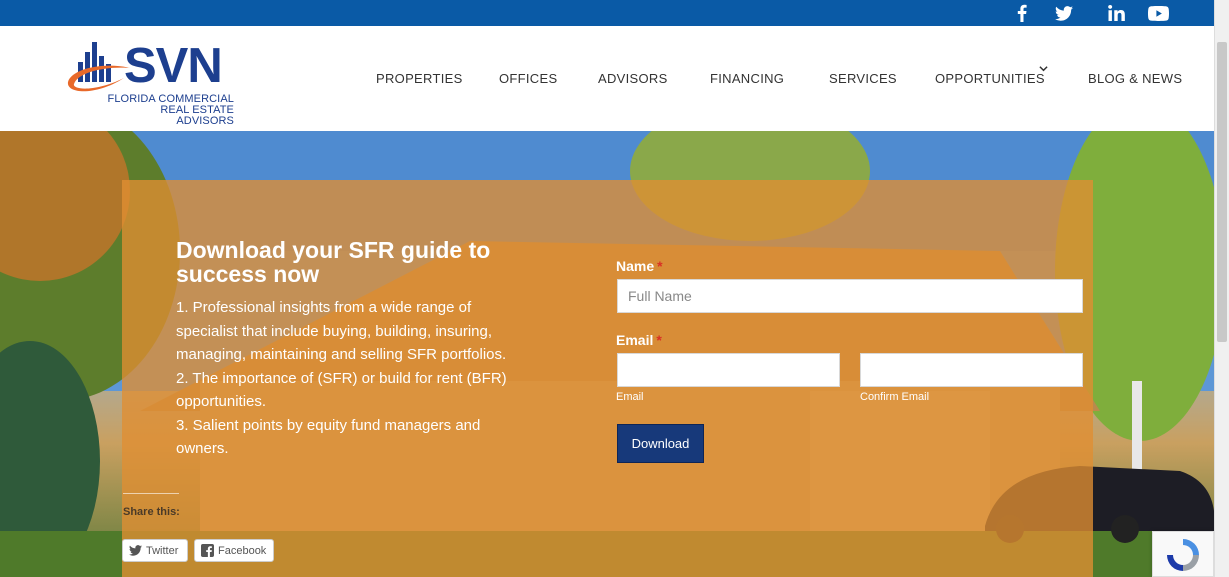  Describe the element at coordinates (197, 115) in the screenshot. I see `logo-tagline-line2: REAL ESTATE ADVISORS` at that location.